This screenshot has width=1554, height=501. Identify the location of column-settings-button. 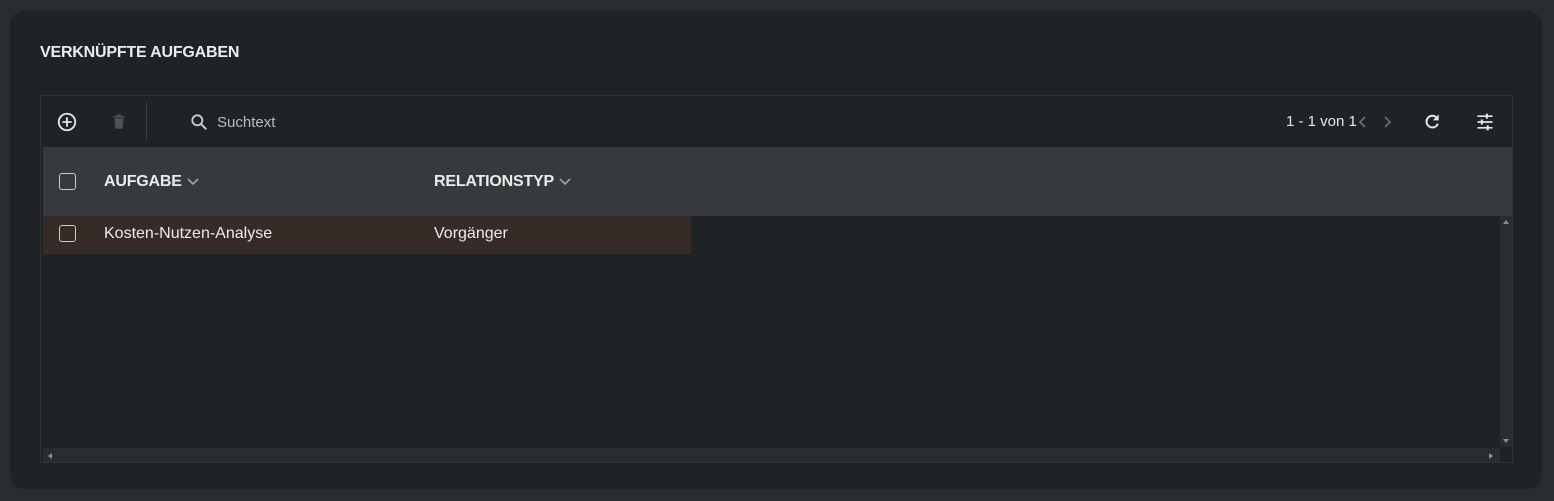
(1485, 122).